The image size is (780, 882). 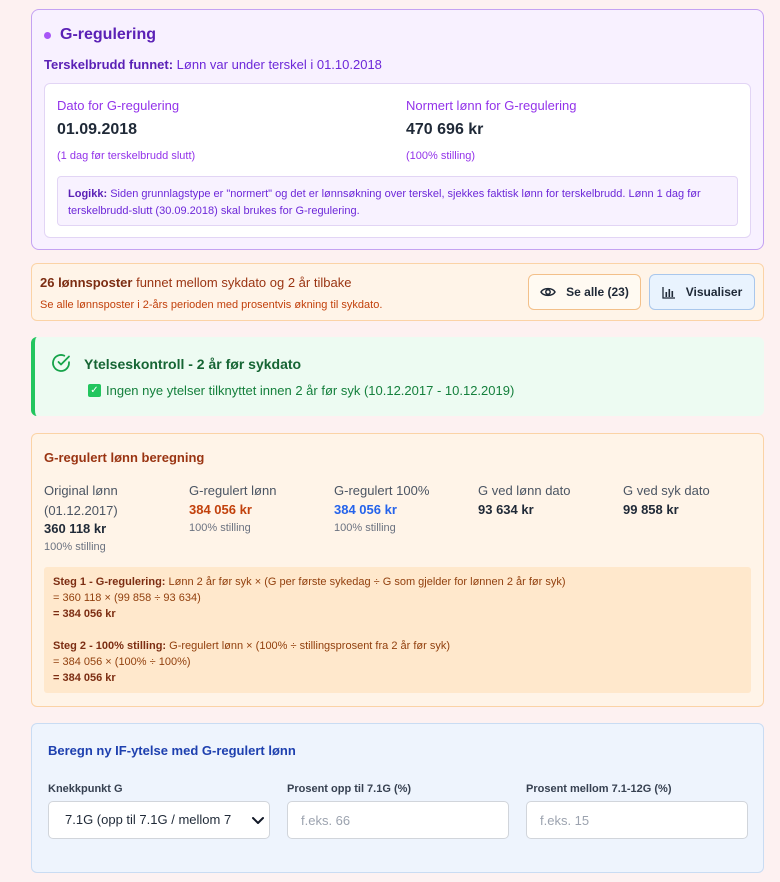 What do you see at coordinates (714, 292) in the screenshot?
I see `visualize-label: Visualiser` at bounding box center [714, 292].